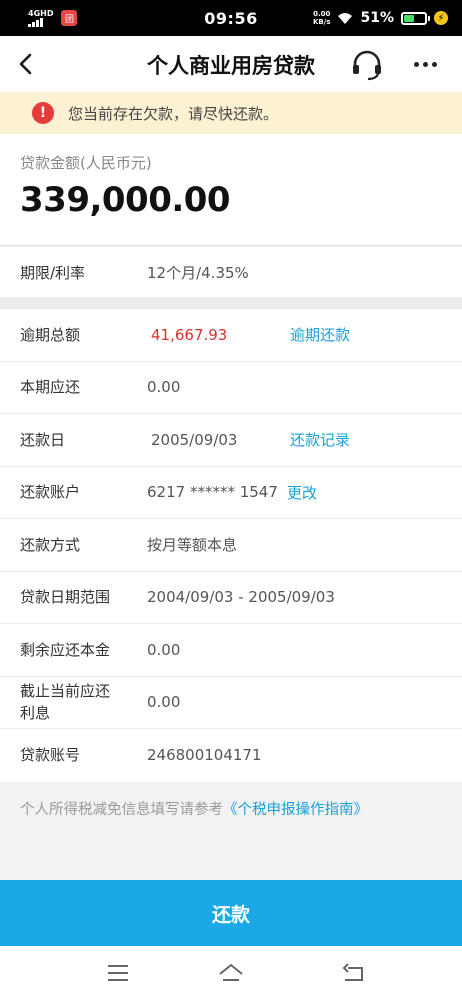 Image resolution: width=462 pixels, height=1000 pixels. I want to click on overdue-repay-link: 逾期还款, so click(320, 334).